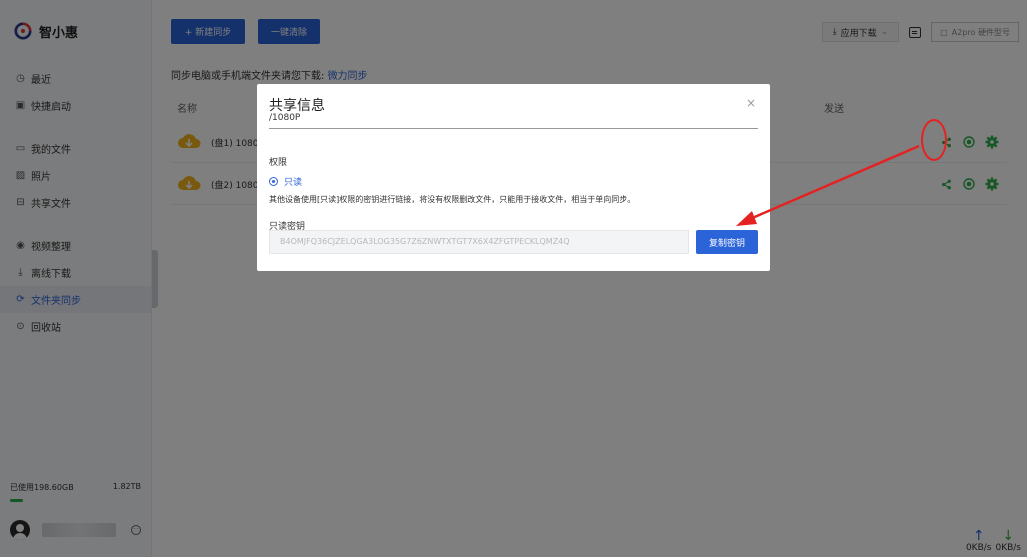 This screenshot has height=557, width=1027. I want to click on close-icon: ×, so click(751, 103).